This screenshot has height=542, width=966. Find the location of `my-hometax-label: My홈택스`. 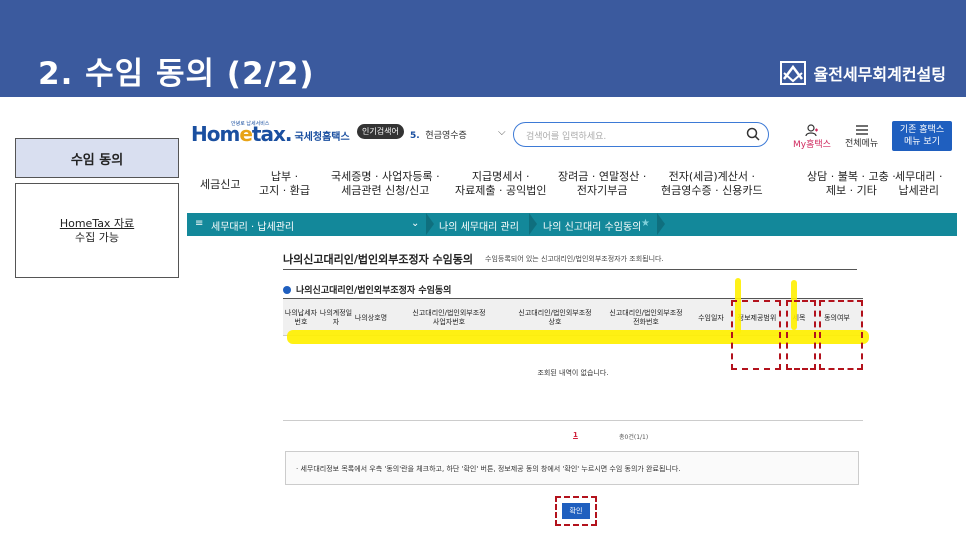

my-hometax-label: My홈택스 is located at coordinates (812, 145).